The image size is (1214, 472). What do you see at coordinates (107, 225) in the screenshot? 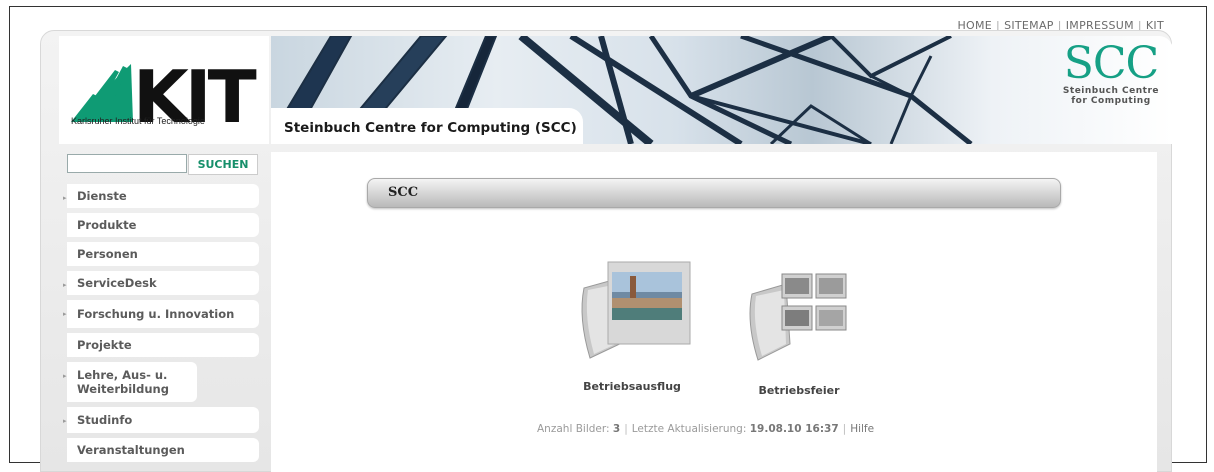
I see `sidebar-item-label: Produkte` at bounding box center [107, 225].